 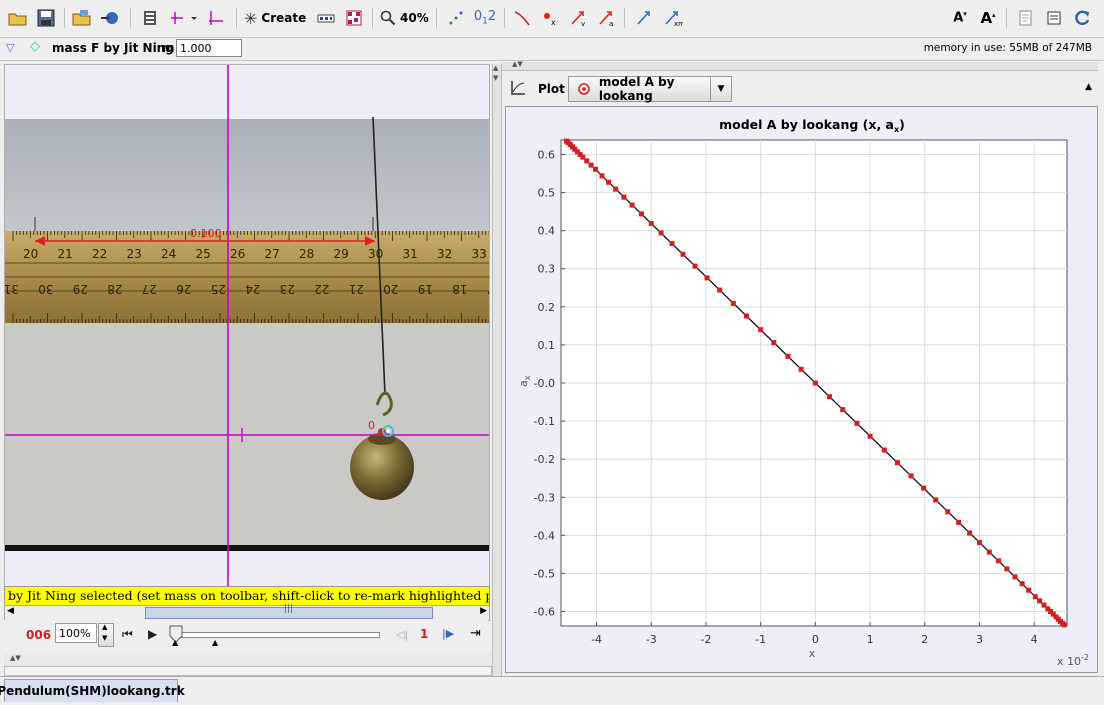 I want to click on clip-settings-icon, so click(x=150, y=18).